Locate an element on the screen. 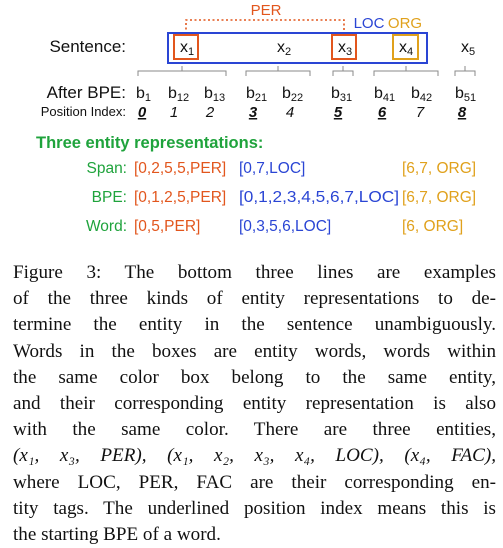  sentence-label: Sentence: is located at coordinates (87, 46).